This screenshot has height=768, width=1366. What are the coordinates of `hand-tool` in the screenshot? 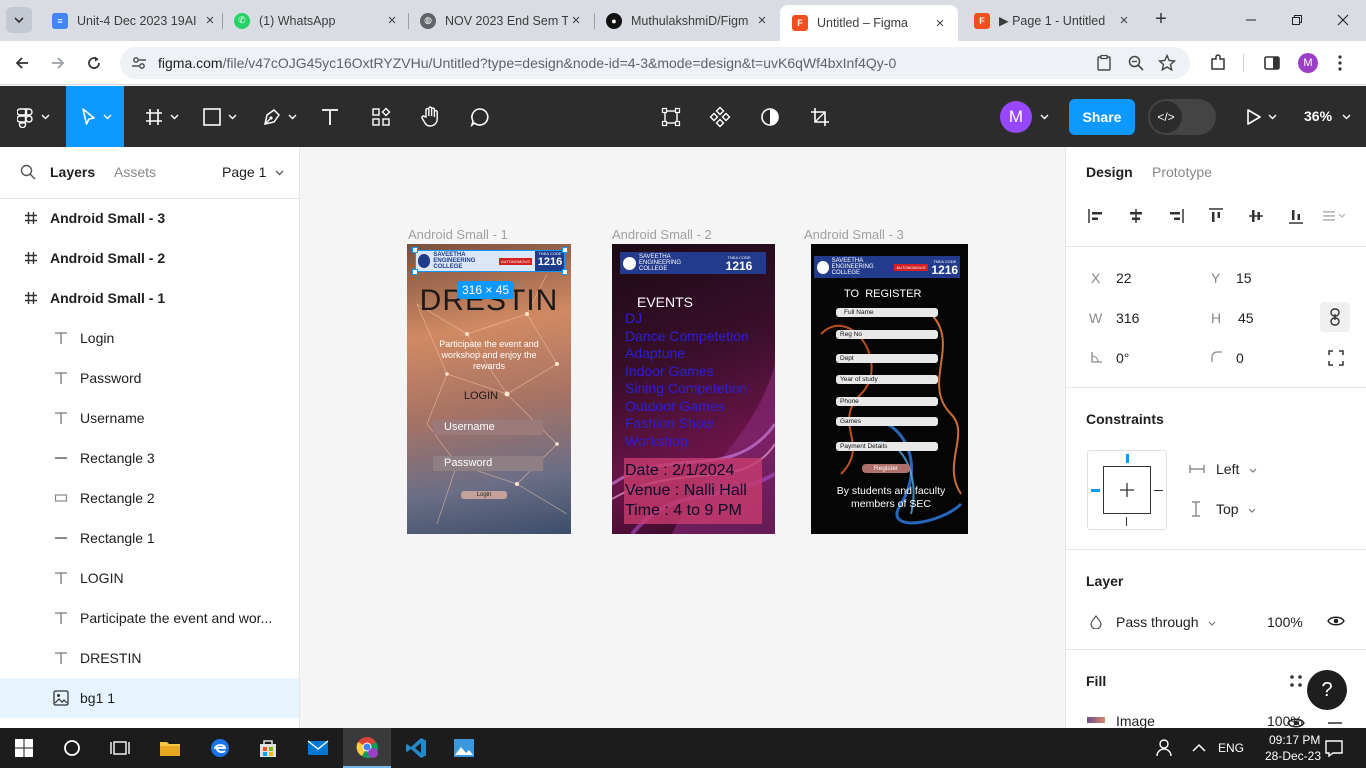 It's located at (430, 116).